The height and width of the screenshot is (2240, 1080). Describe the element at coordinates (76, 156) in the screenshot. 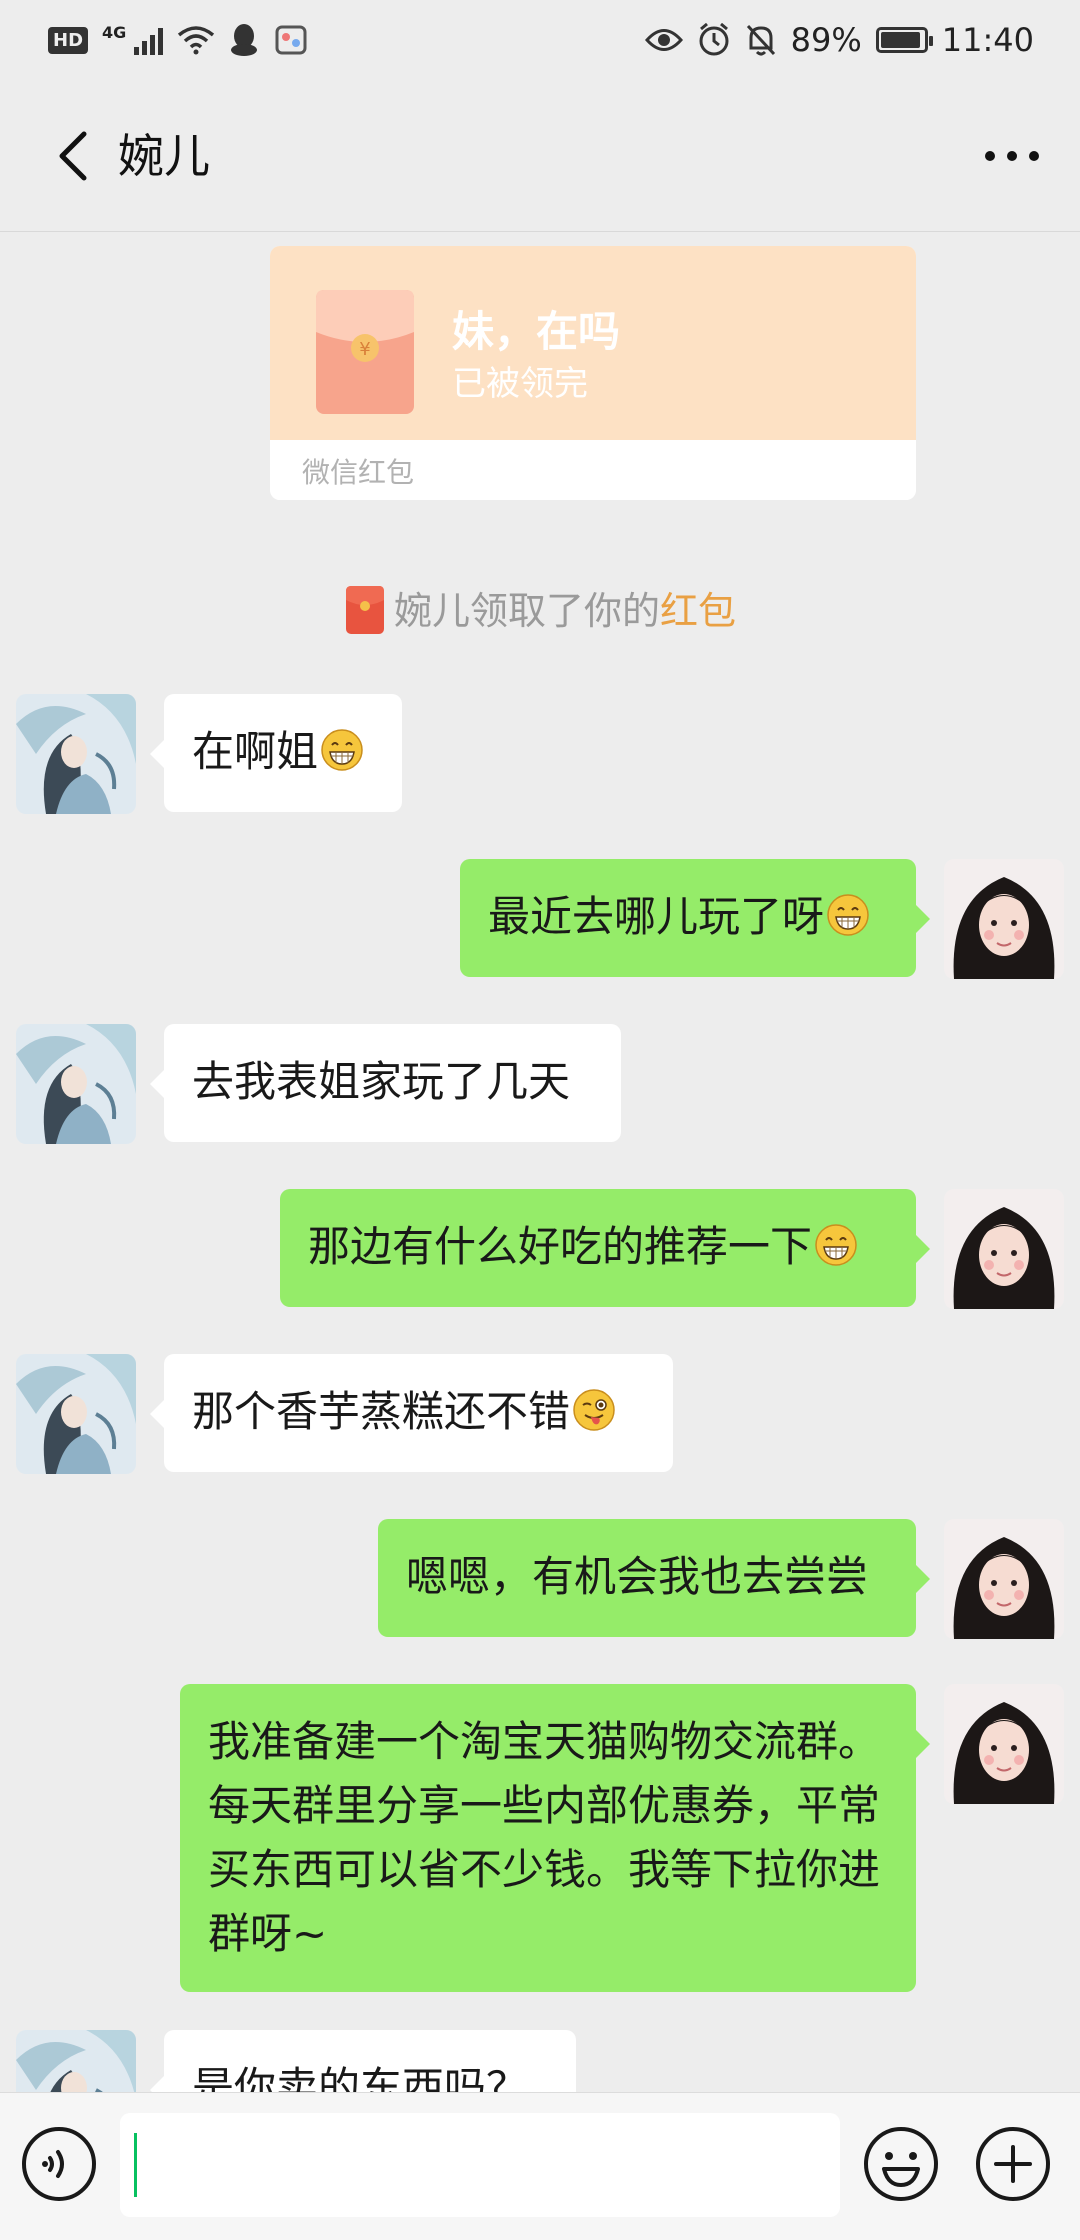

I see `chevron-left-icon` at that location.